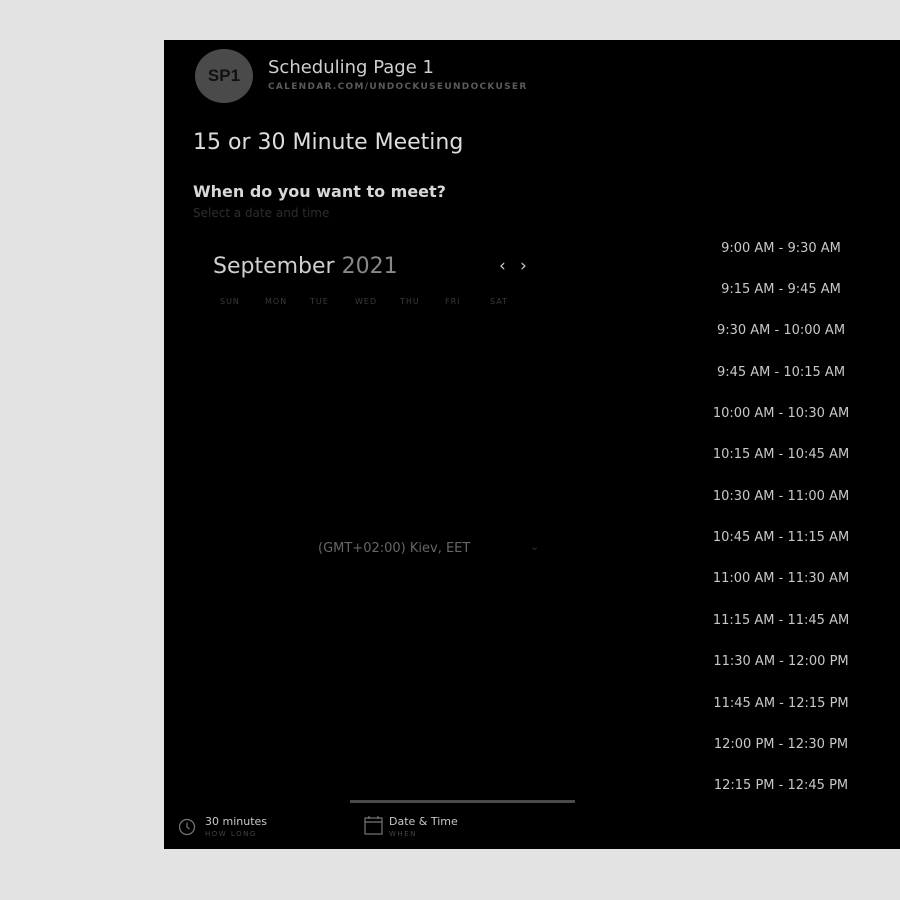 This screenshot has width=900, height=900. I want to click on weekday-label: SAT, so click(499, 301).